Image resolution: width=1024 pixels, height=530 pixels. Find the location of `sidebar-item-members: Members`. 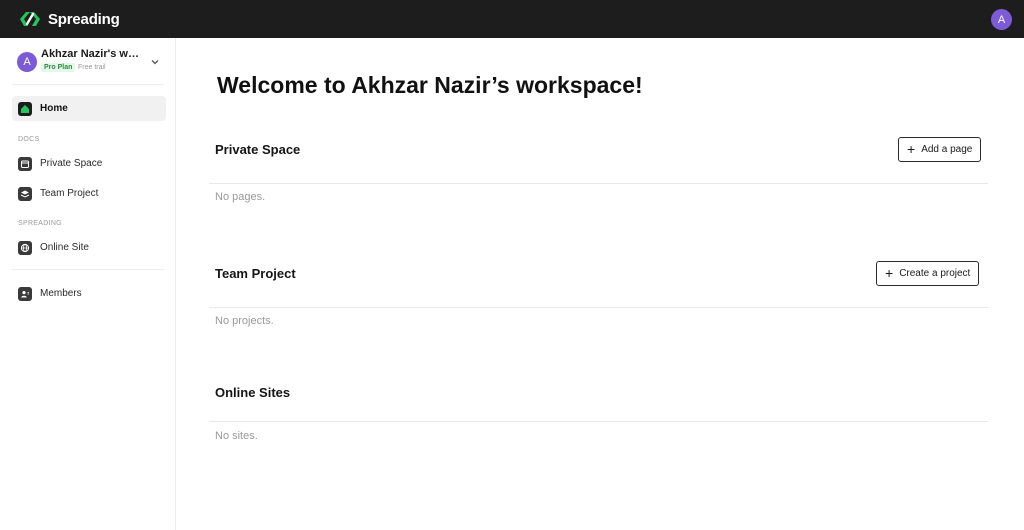

sidebar-item-members: Members is located at coordinates (89, 293).